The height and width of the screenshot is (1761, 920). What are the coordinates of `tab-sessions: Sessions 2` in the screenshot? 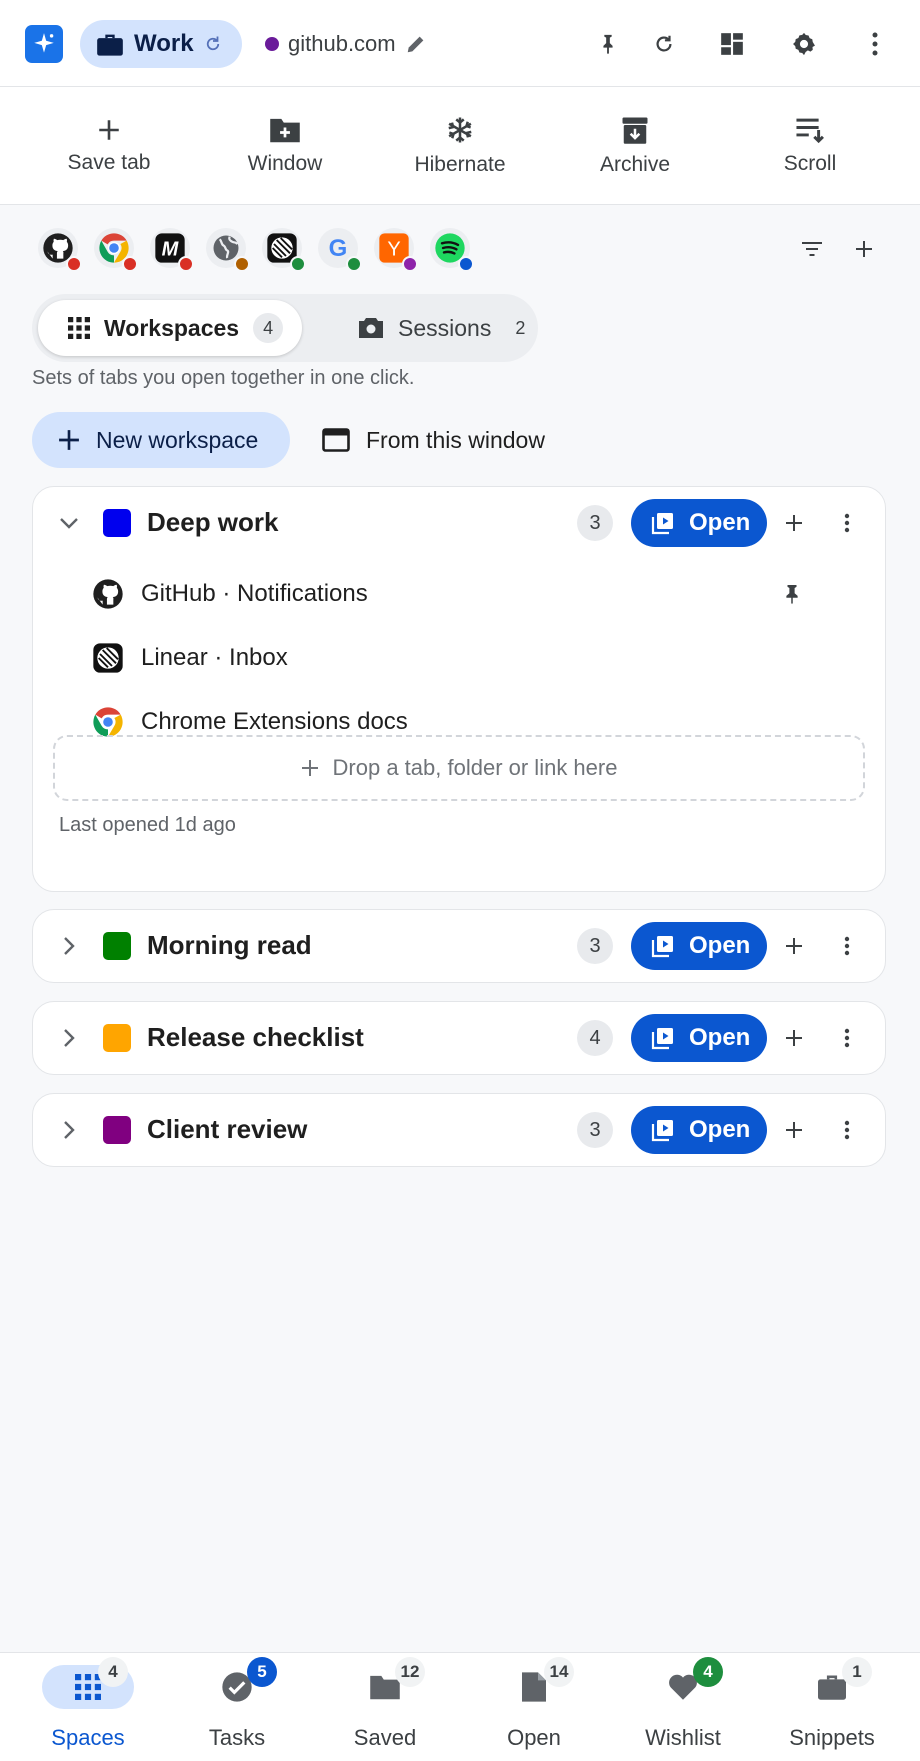 It's located at (431, 328).